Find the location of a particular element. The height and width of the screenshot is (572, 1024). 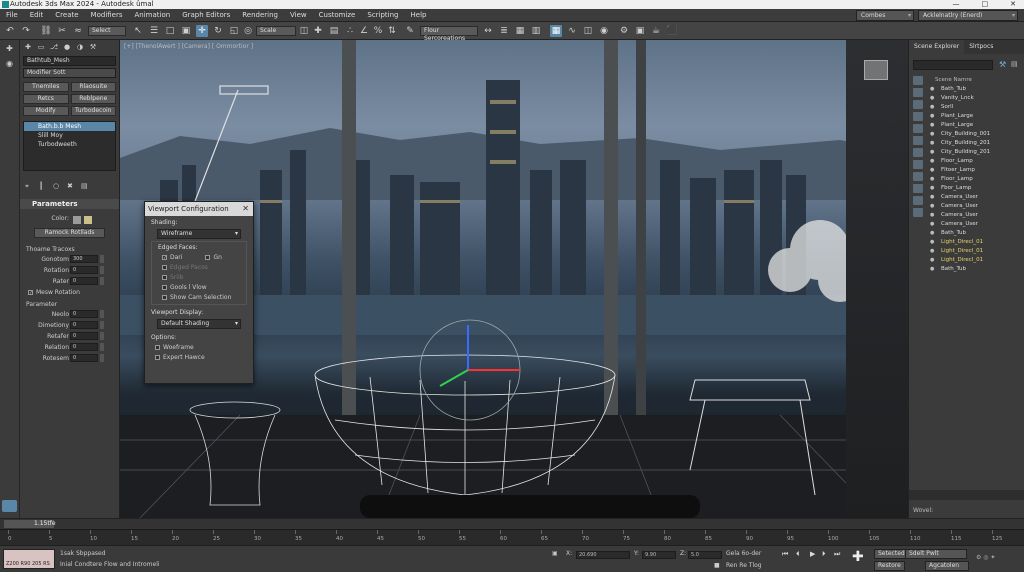

reference-coord-dropdown: Scale is located at coordinates (276, 31).